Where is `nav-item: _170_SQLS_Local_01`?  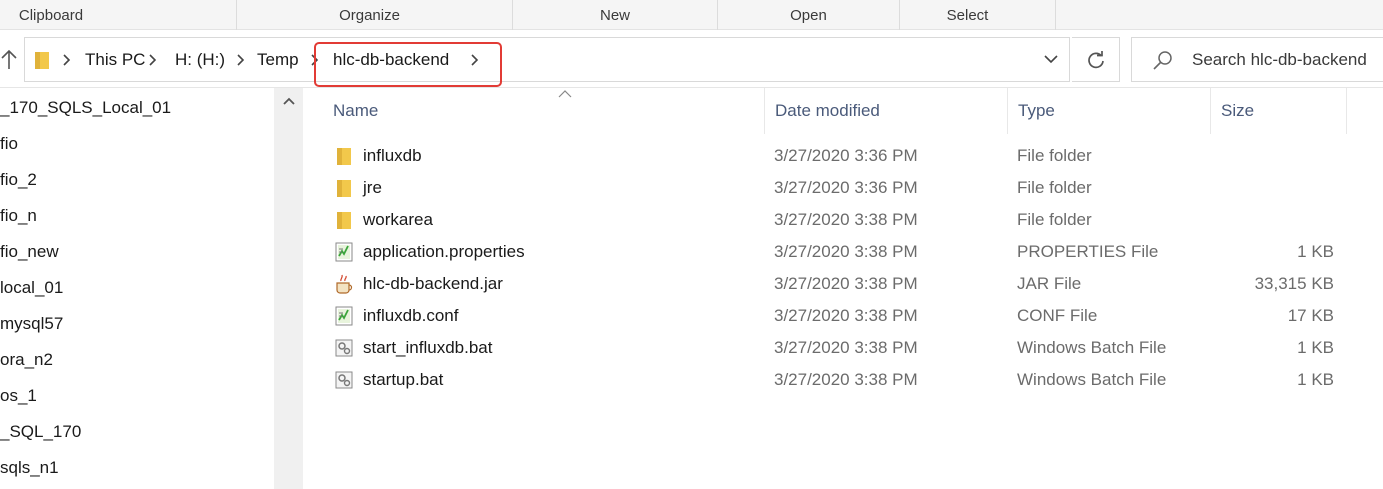 nav-item: _170_SQLS_Local_01 is located at coordinates (85, 107).